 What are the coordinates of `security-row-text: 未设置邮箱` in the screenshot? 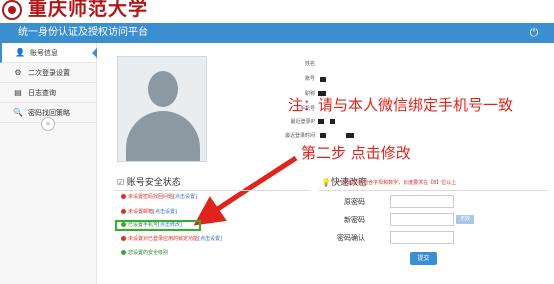 It's located at (141, 212).